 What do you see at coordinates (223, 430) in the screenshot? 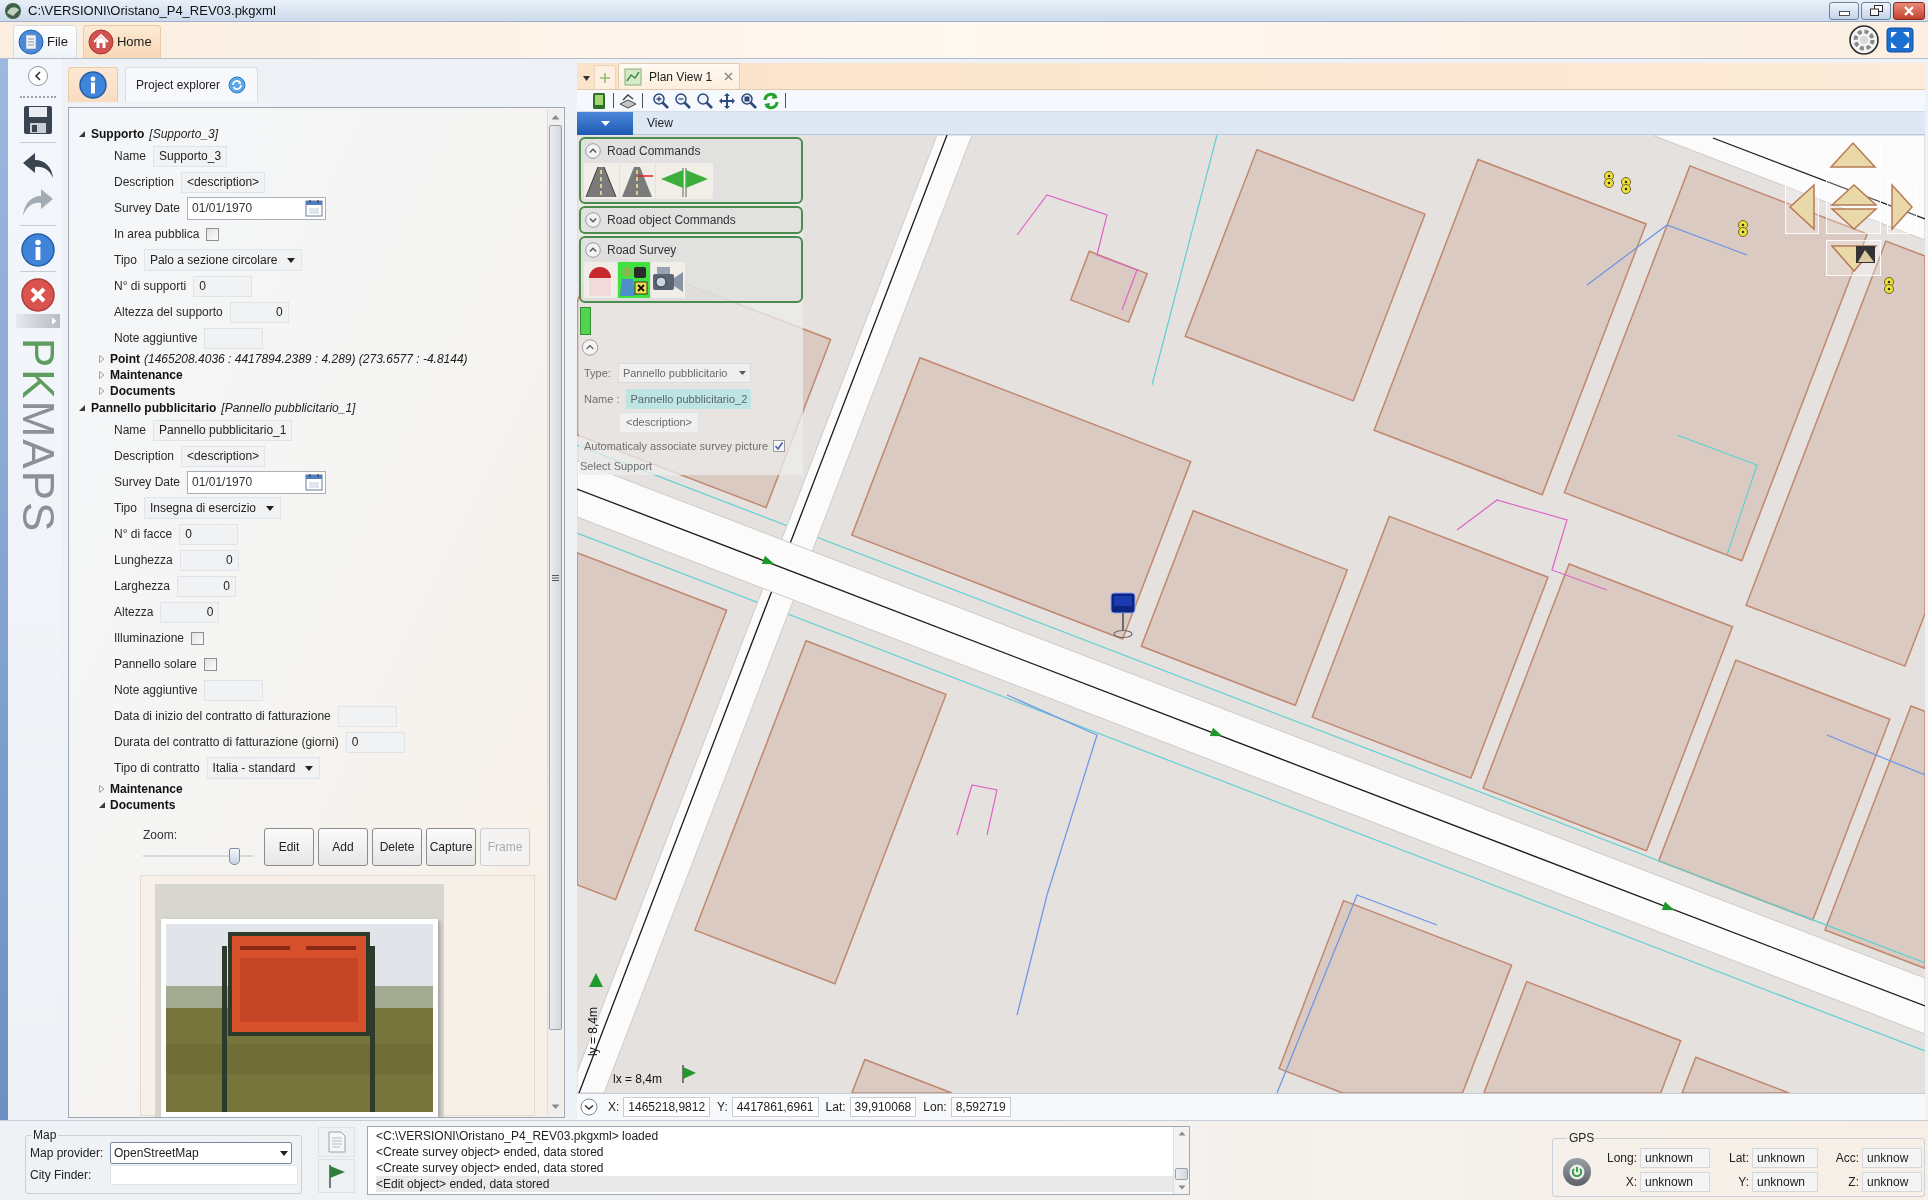
I see `text-field: Pannello pubblicitario_1` at bounding box center [223, 430].